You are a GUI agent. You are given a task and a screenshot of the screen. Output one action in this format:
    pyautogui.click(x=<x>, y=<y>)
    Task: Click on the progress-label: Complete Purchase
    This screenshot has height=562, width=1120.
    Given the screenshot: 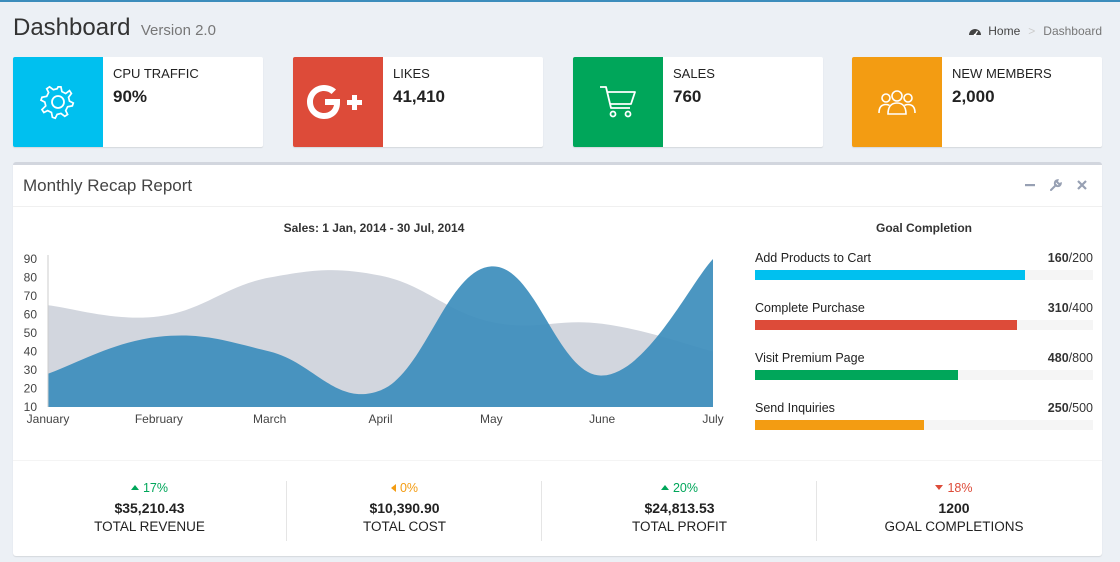 What is the action you would take?
    pyautogui.click(x=810, y=308)
    